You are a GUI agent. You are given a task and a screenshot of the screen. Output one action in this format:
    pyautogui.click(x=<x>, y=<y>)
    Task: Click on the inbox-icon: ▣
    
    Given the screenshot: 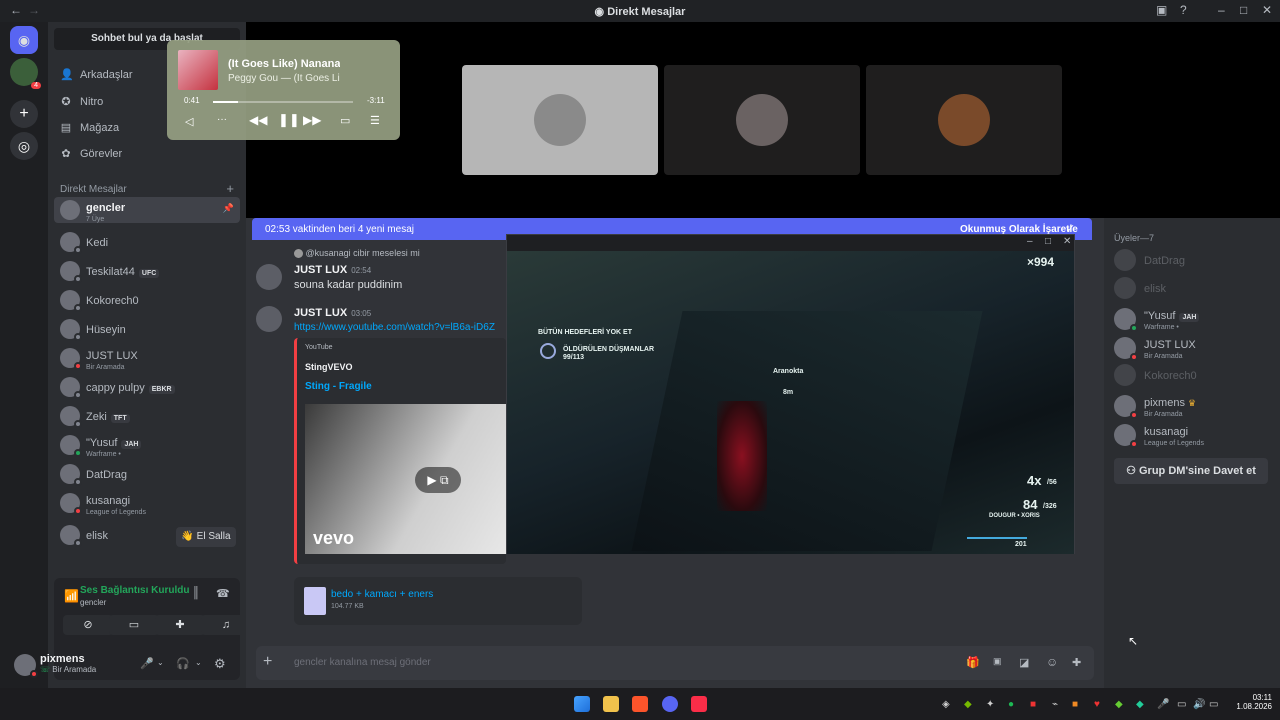 What is the action you would take?
    pyautogui.click(x=1161, y=10)
    